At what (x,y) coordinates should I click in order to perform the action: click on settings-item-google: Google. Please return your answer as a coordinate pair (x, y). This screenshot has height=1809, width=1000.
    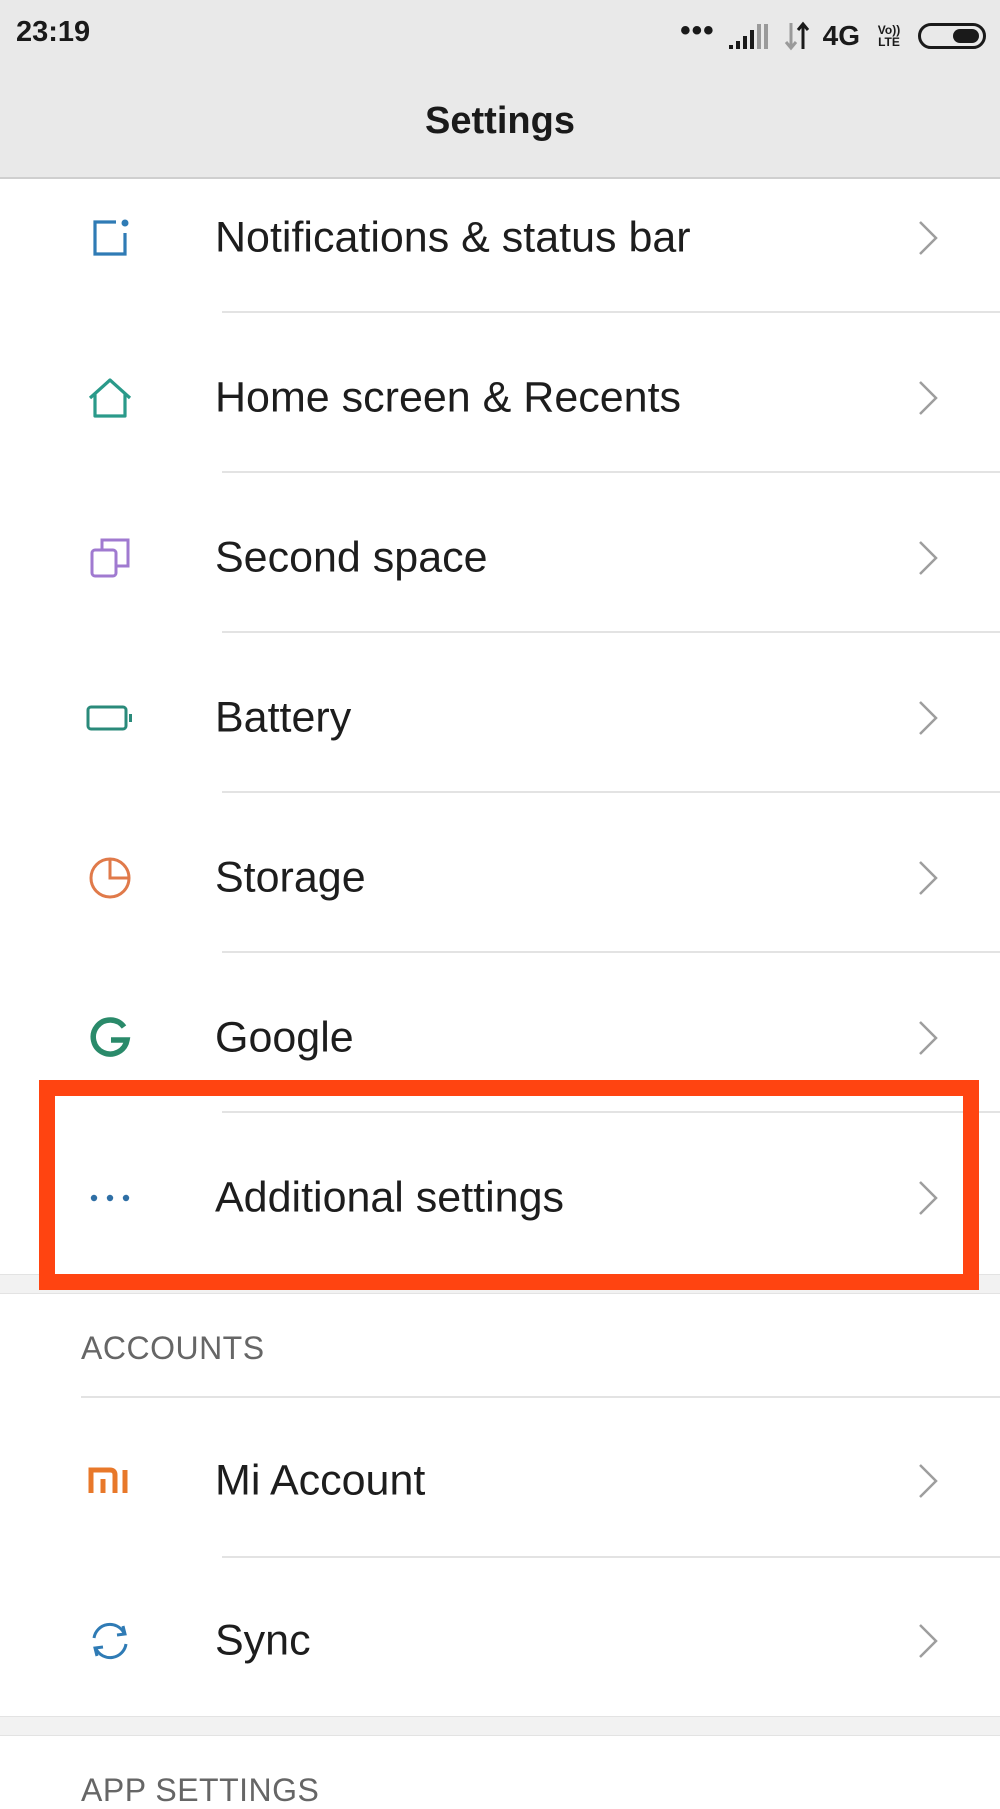
    Looking at the image, I should click on (500, 1038).